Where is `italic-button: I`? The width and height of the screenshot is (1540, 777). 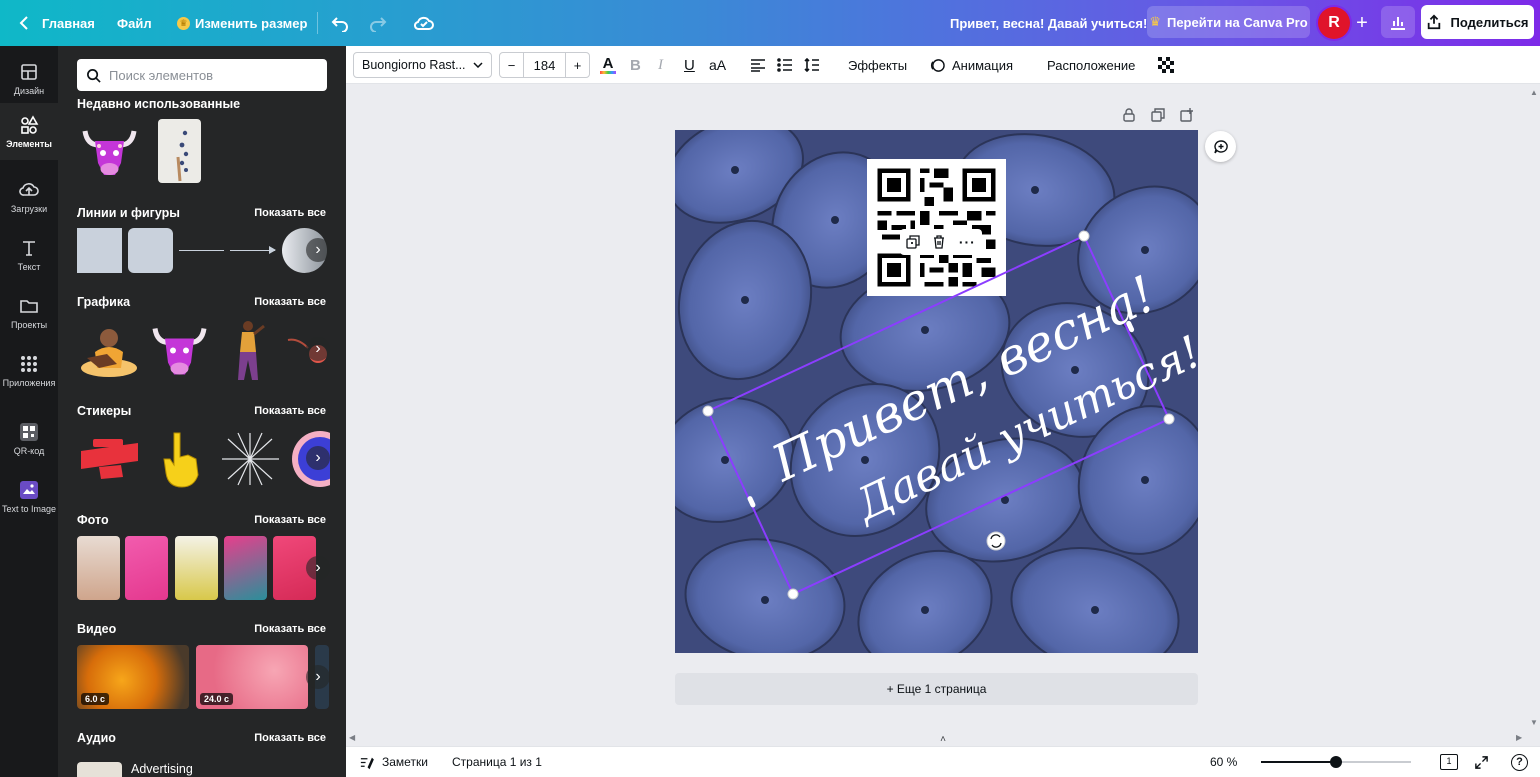
italic-button: I is located at coordinates (660, 65).